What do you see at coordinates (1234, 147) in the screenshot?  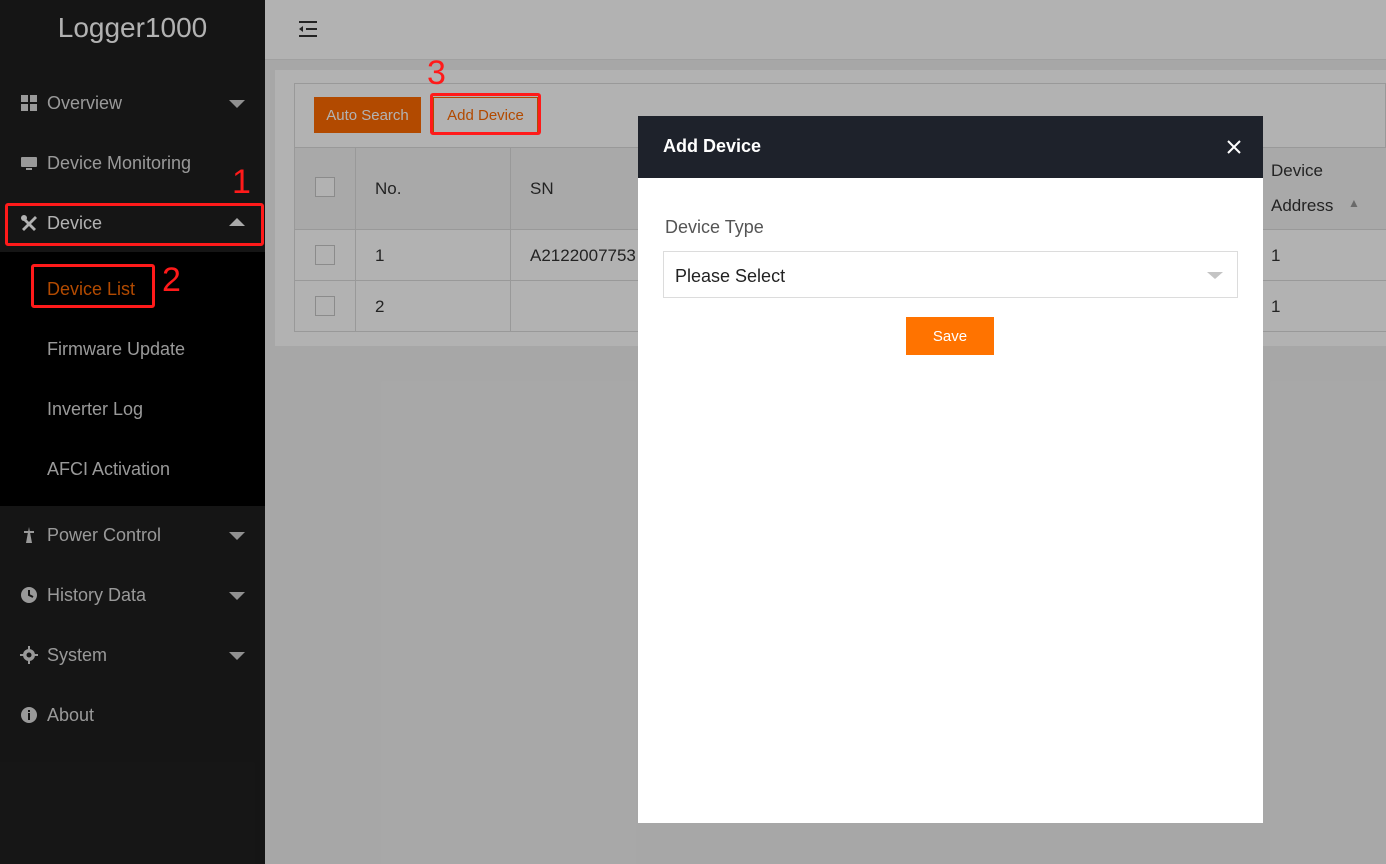 I see `close-icon` at bounding box center [1234, 147].